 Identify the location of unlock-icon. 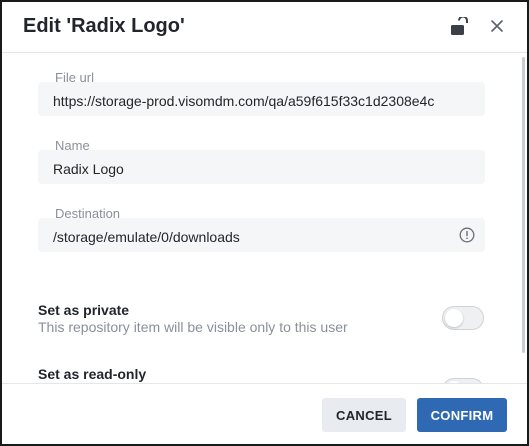
(460, 27).